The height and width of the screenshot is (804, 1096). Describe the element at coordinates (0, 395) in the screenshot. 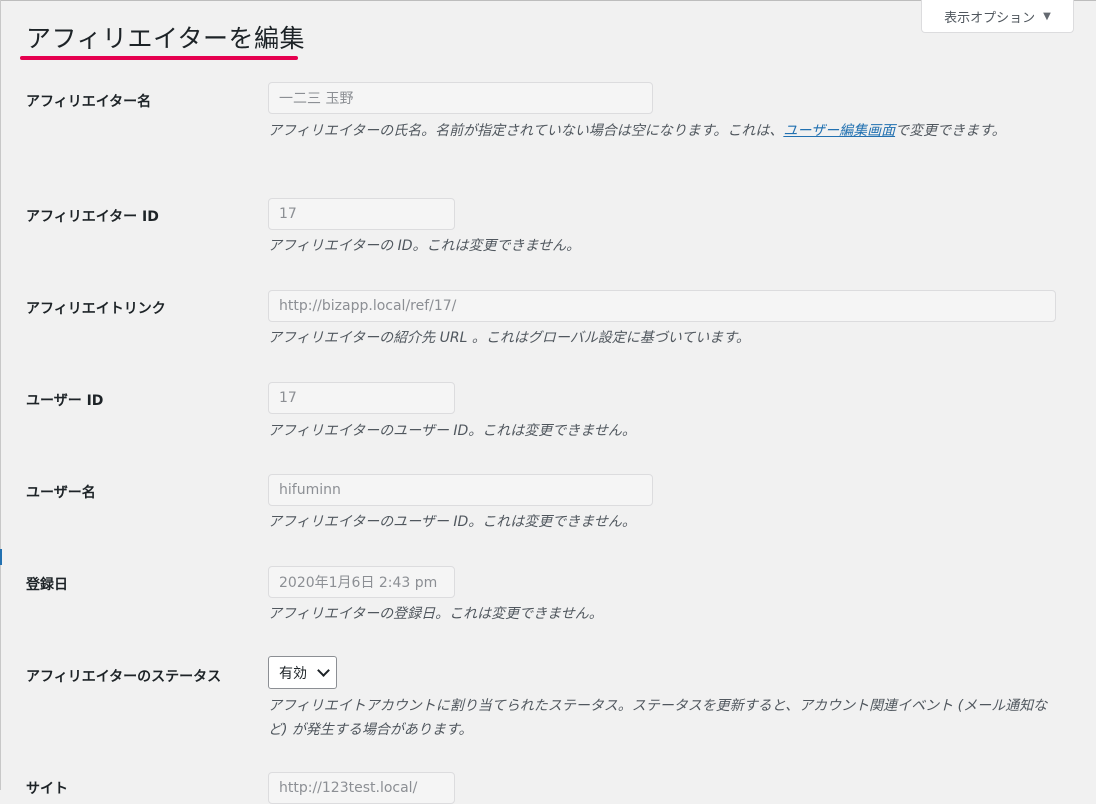

I see `frame-left-border` at that location.